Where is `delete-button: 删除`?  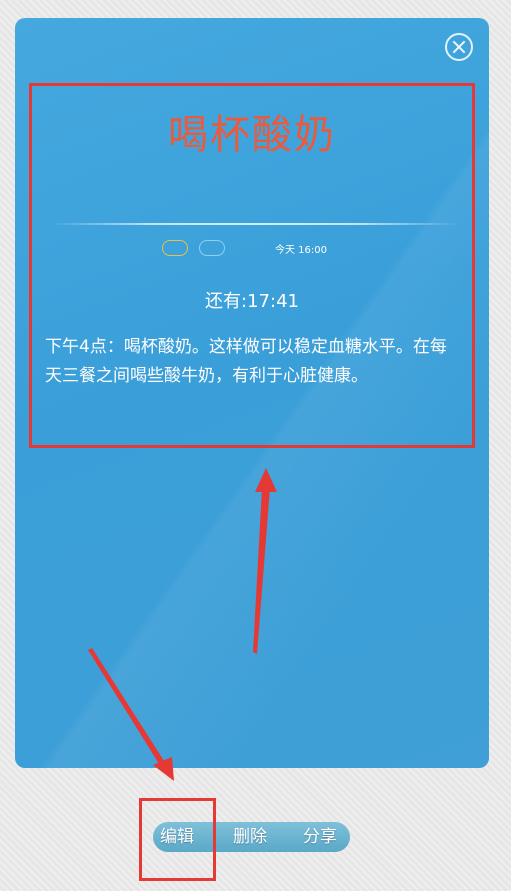
delete-button: 删除 is located at coordinates (250, 837).